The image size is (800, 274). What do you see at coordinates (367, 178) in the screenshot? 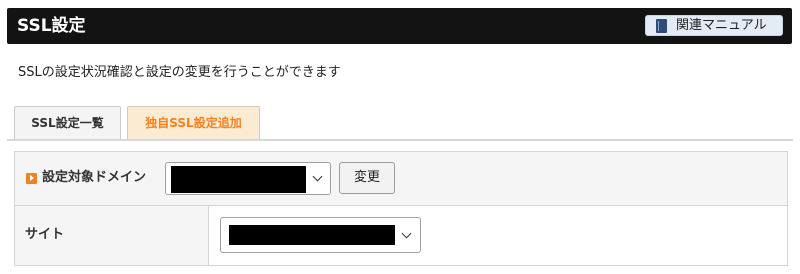
I see `change-button: 変更` at bounding box center [367, 178].